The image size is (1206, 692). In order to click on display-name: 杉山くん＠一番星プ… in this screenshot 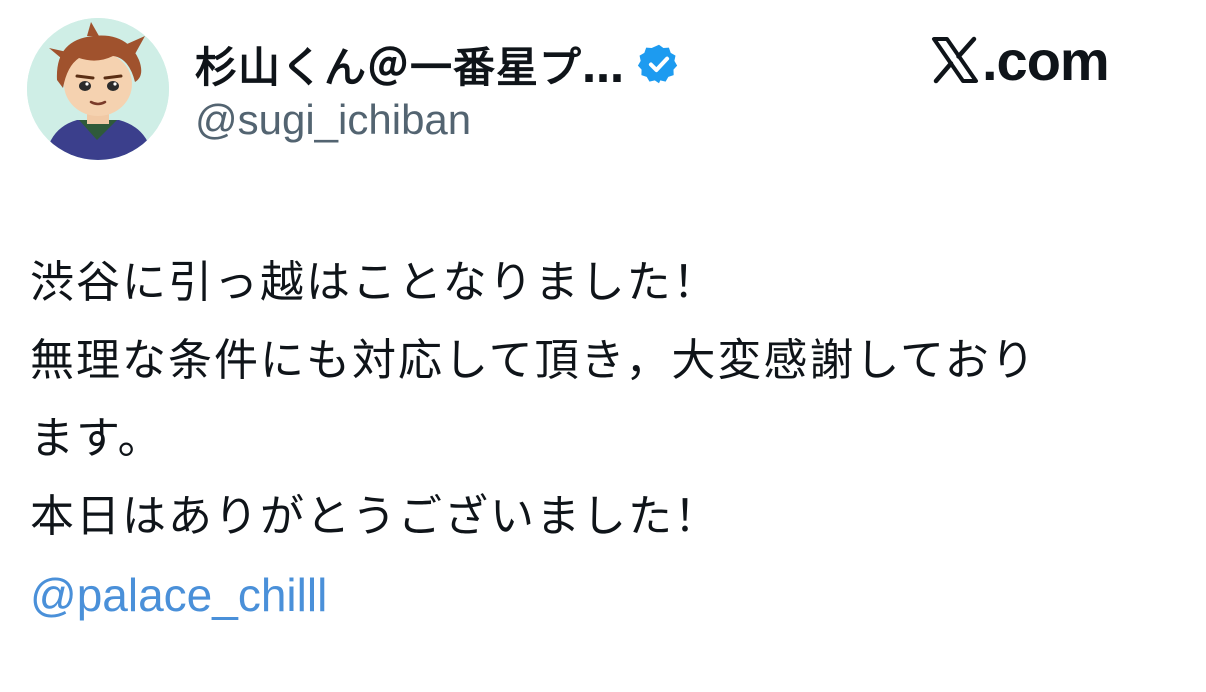, I will do `click(410, 64)`.